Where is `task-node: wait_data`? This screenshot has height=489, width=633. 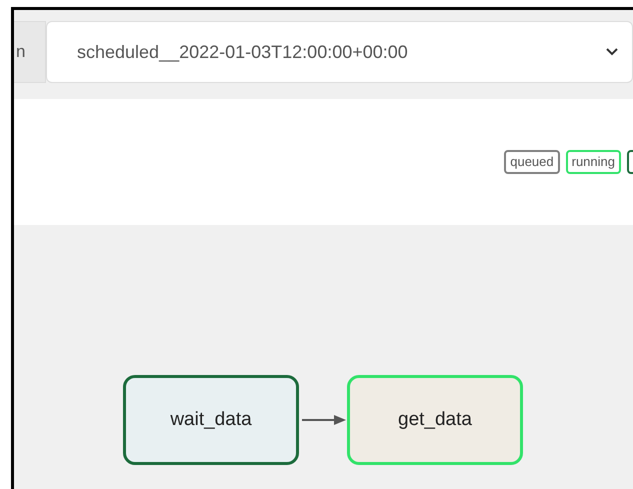
task-node: wait_data is located at coordinates (211, 420).